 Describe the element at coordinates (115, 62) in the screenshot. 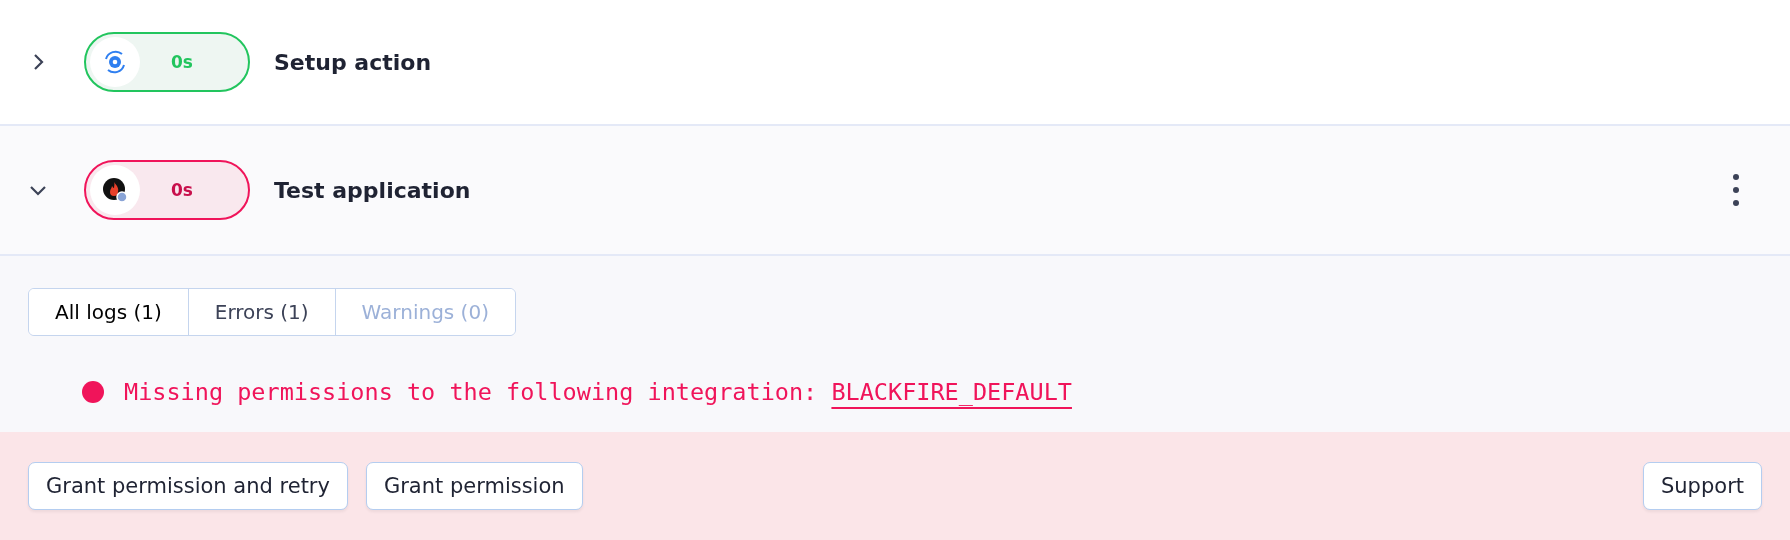

I see `gear-icon` at that location.